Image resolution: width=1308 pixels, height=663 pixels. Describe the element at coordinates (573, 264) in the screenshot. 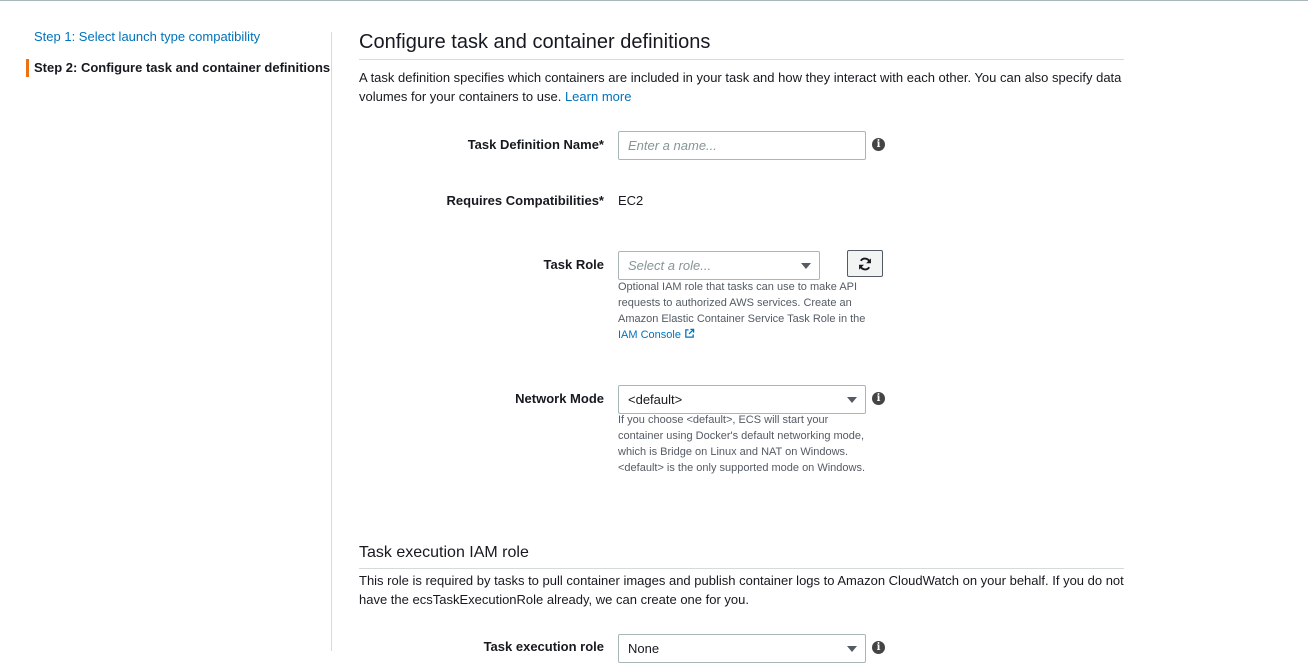

I see `task-role-label: Task Role` at that location.